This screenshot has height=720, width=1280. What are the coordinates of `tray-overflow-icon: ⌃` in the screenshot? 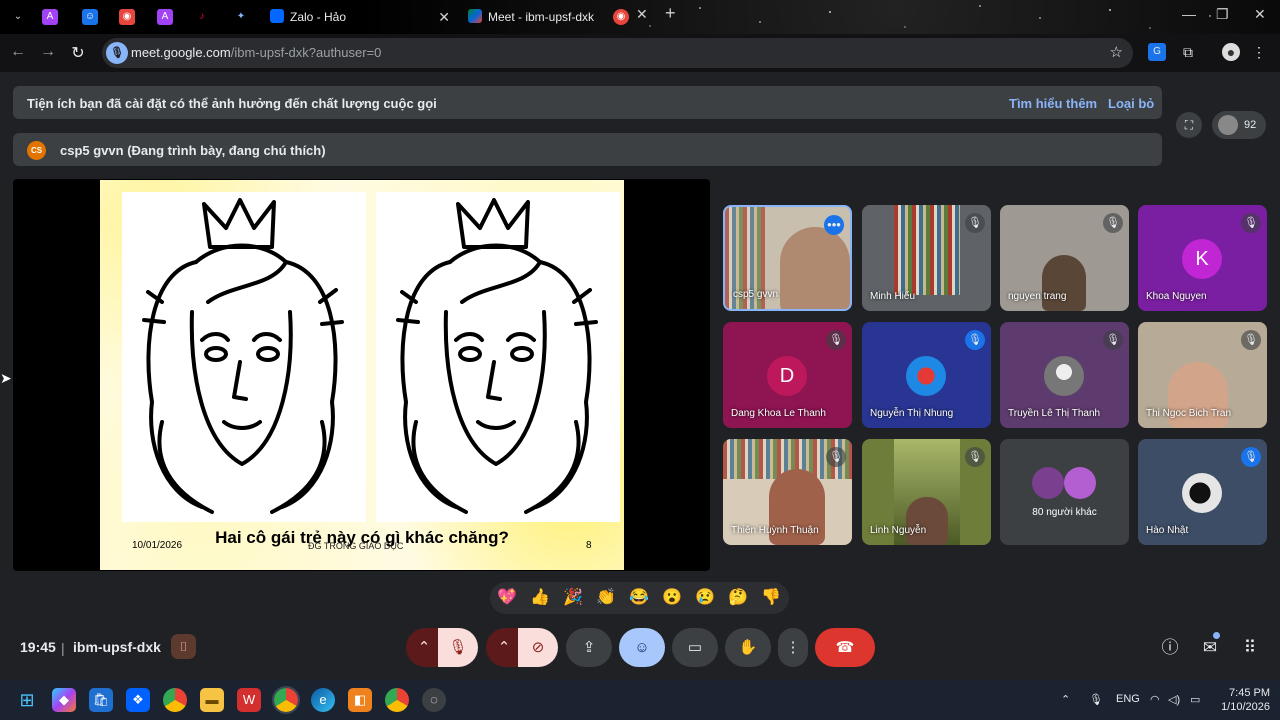 It's located at (1065, 699).